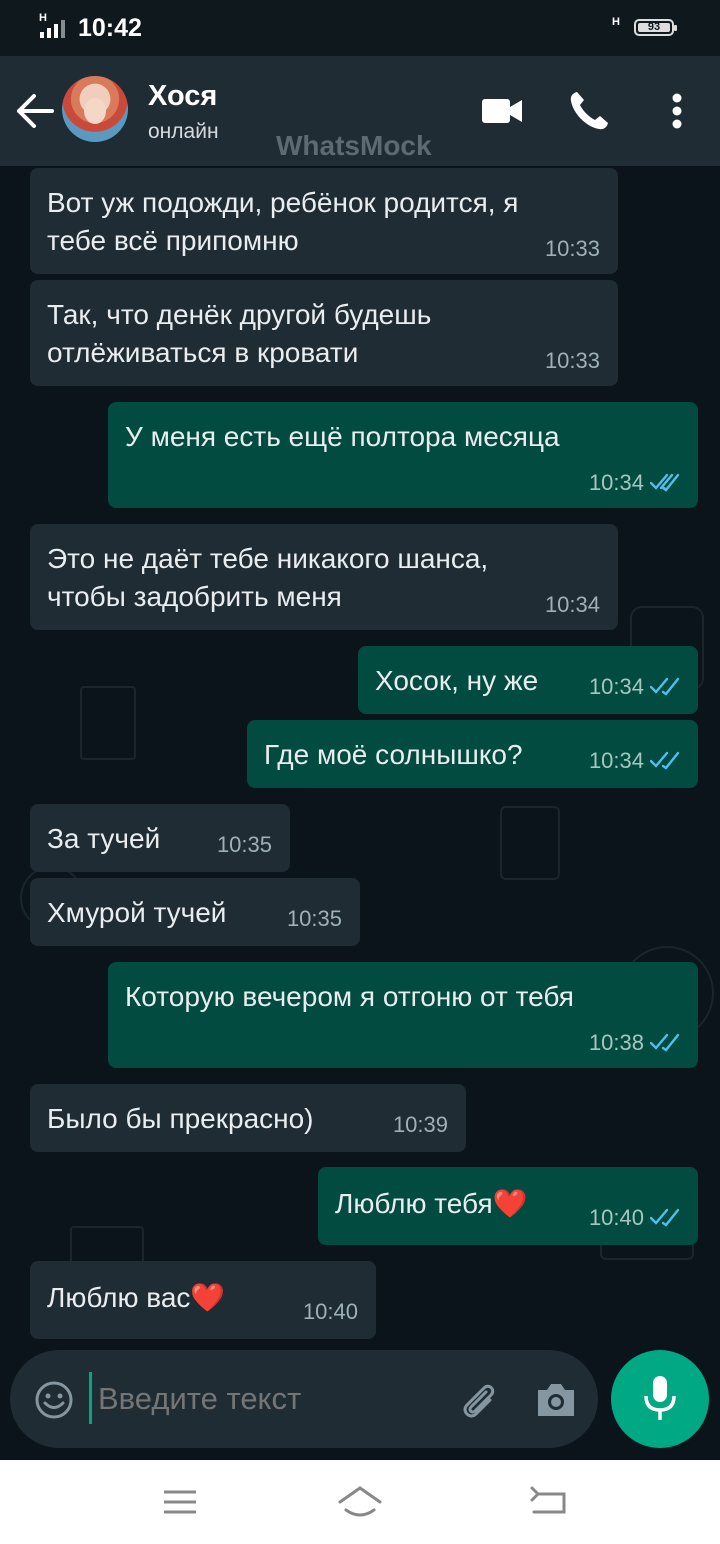  Describe the element at coordinates (457, 680) in the screenshot. I see `message-text: Хосок, ну же` at that location.